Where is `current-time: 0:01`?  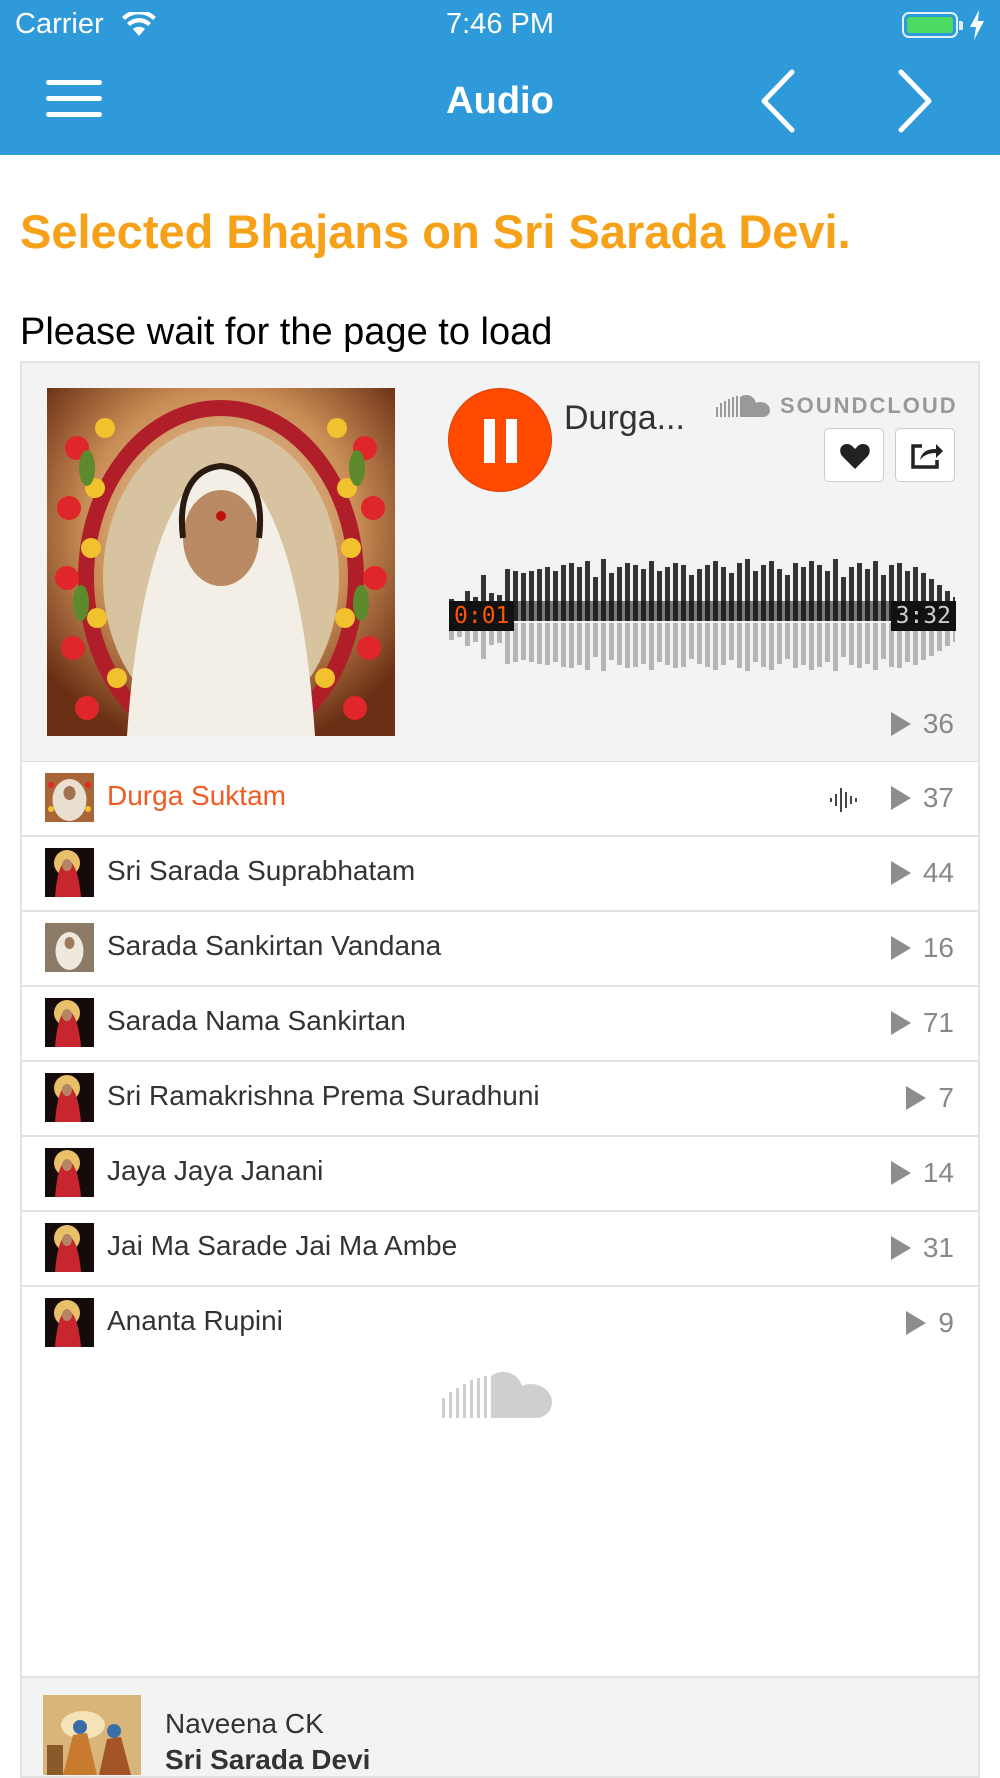 current-time: 0:01 is located at coordinates (482, 616).